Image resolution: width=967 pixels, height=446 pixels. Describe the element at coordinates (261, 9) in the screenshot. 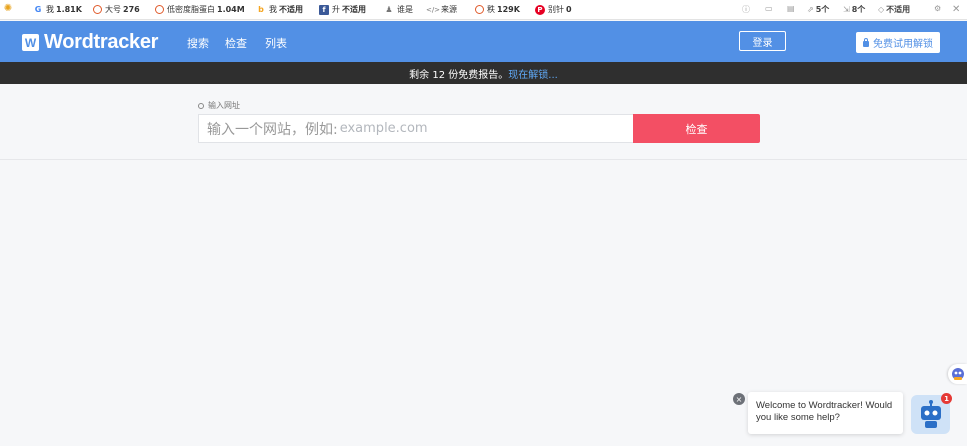

I see `bing-icon: b` at that location.